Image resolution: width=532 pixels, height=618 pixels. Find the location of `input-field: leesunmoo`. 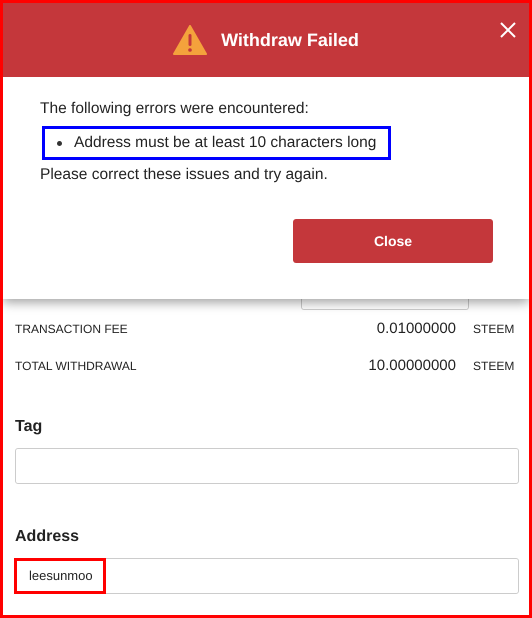

input-field: leesunmoo is located at coordinates (267, 576).